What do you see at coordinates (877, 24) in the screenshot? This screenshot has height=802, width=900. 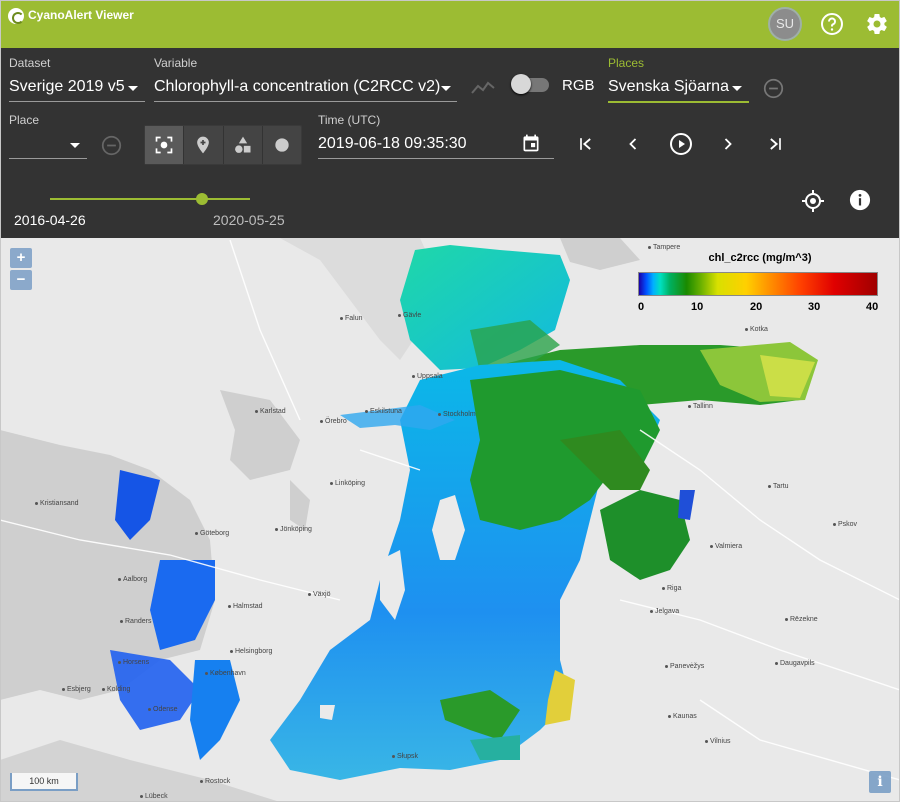 I see `settings-gear-icon` at bounding box center [877, 24].